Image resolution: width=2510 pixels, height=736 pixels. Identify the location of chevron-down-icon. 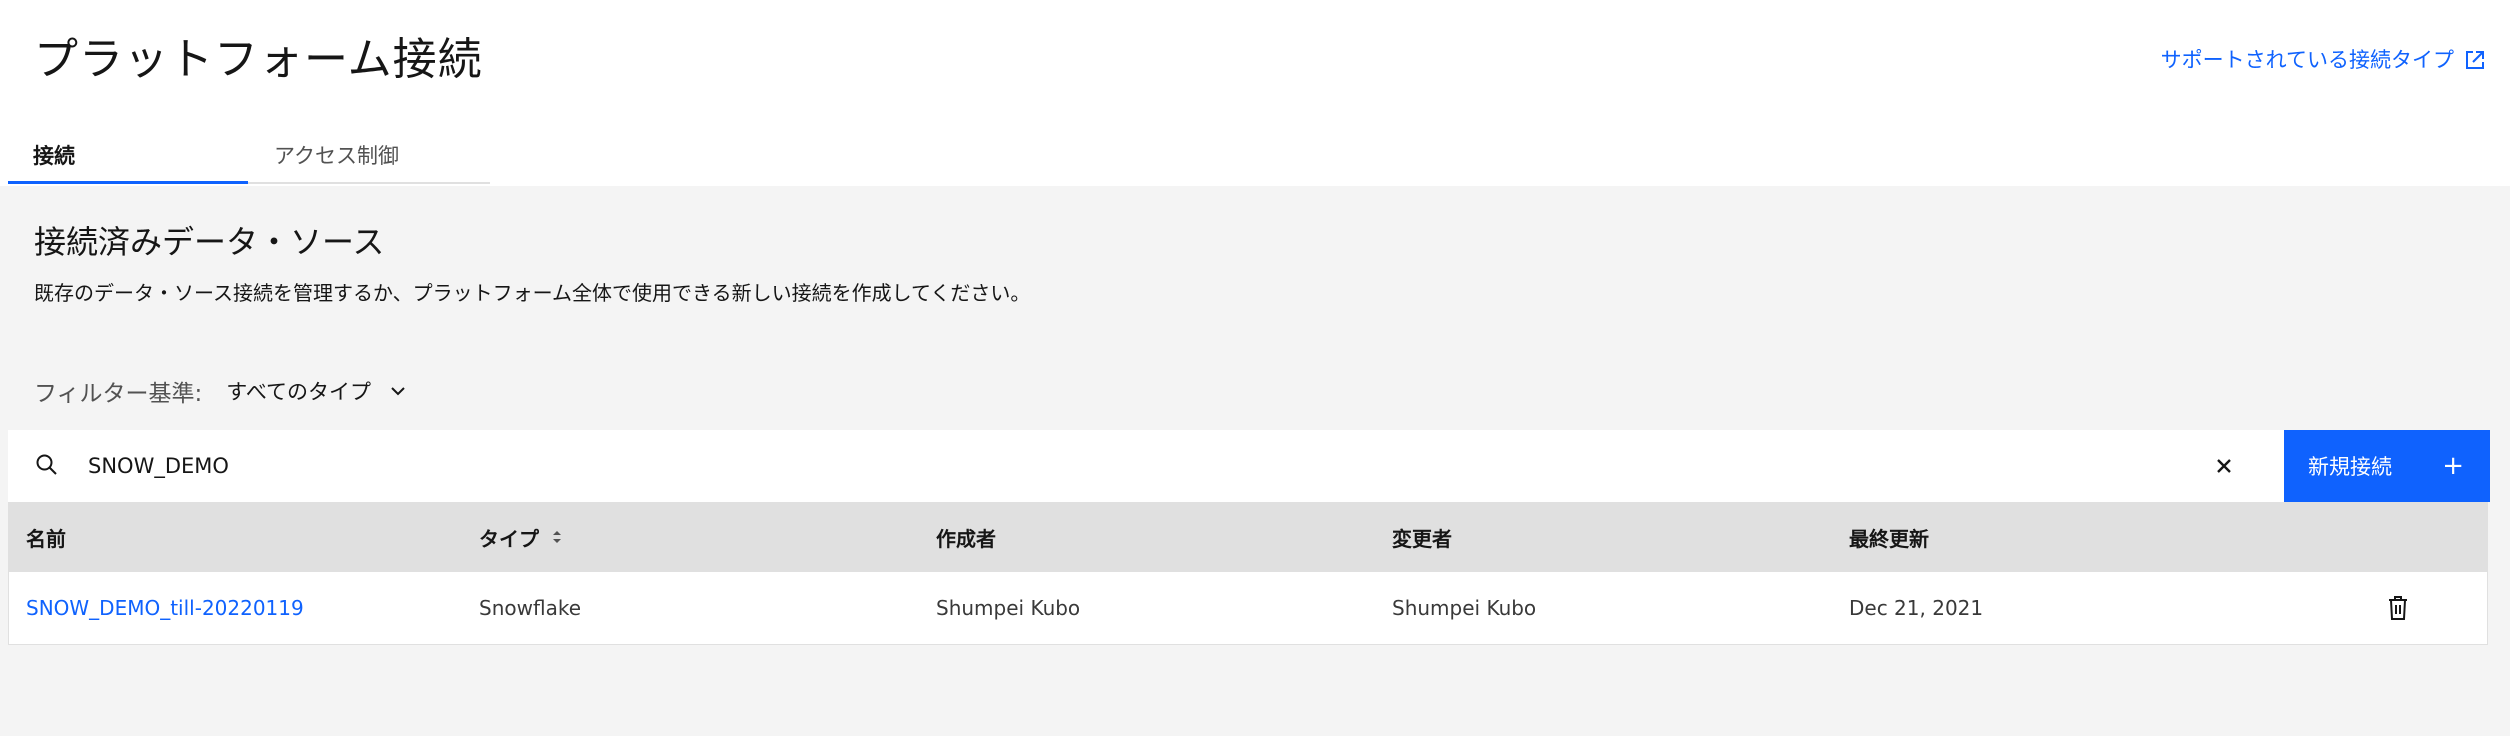
(398, 391).